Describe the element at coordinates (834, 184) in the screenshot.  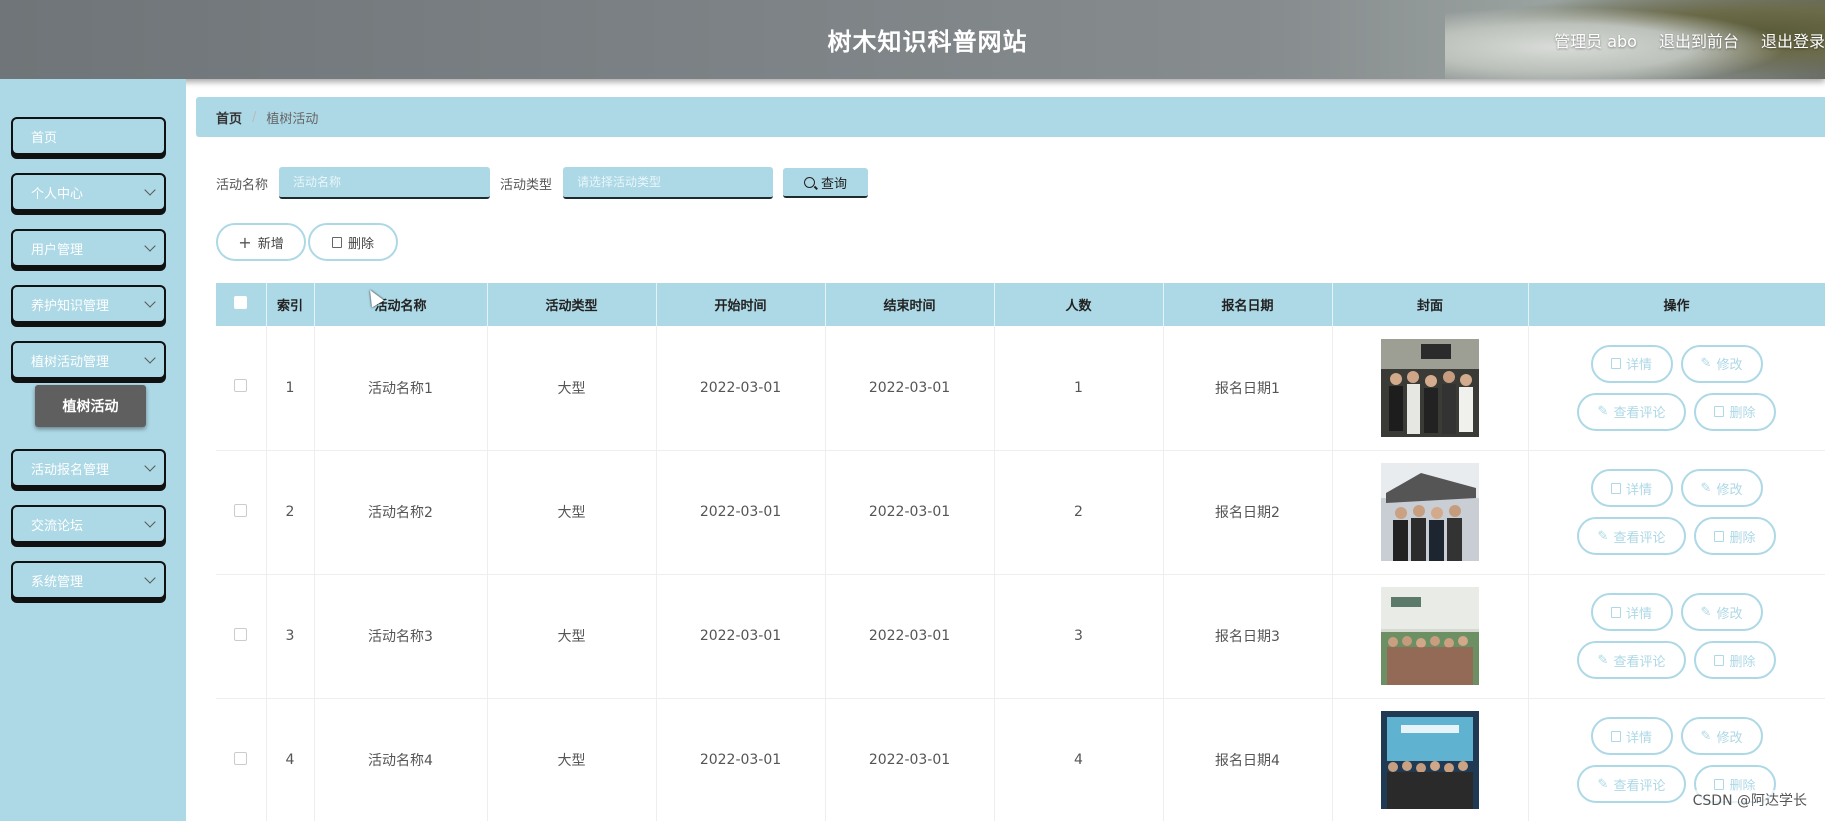
I see `query-button-label: 查询` at that location.